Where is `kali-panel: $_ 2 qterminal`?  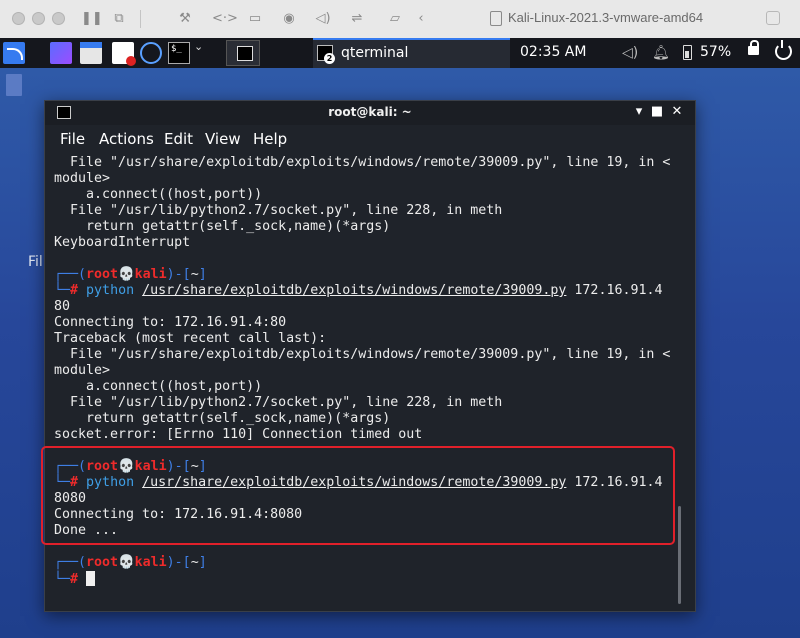 kali-panel: $_ 2 qterminal is located at coordinates (400, 53).